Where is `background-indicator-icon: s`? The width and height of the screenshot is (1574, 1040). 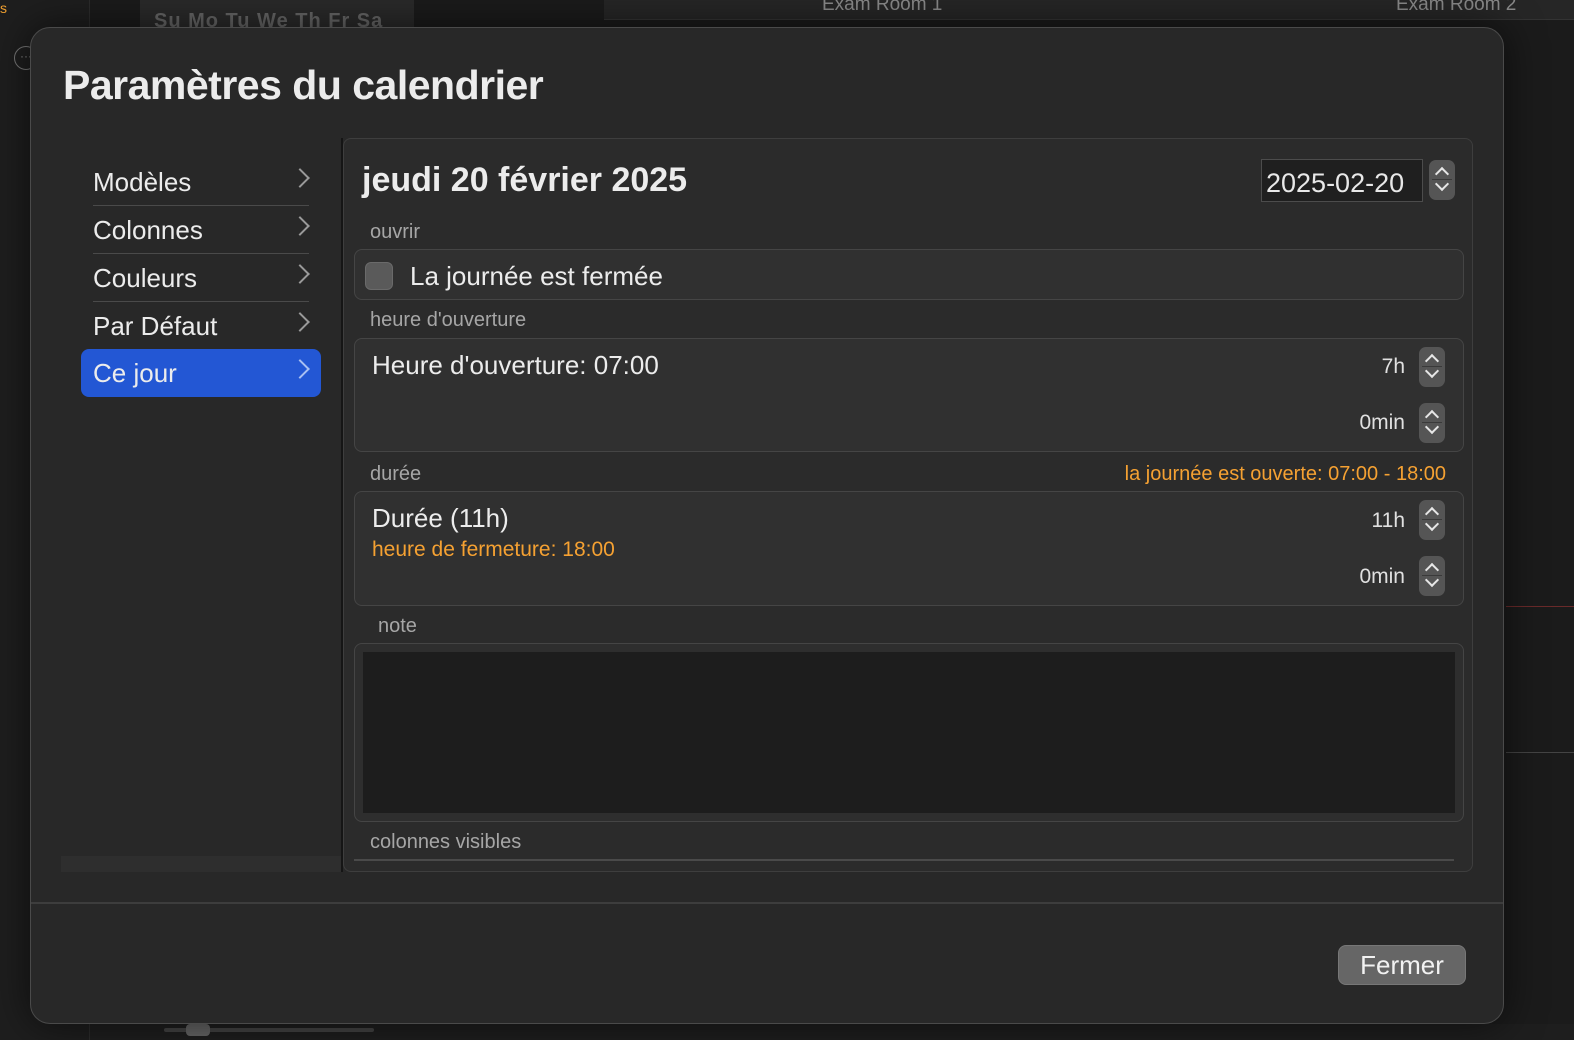
background-indicator-icon: s is located at coordinates (3, 8).